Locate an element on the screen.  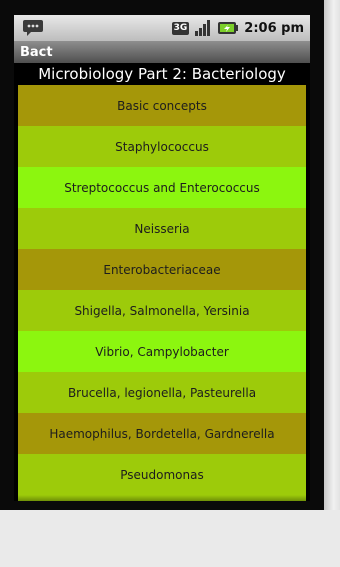
clock: 2:06 pm is located at coordinates (274, 28).